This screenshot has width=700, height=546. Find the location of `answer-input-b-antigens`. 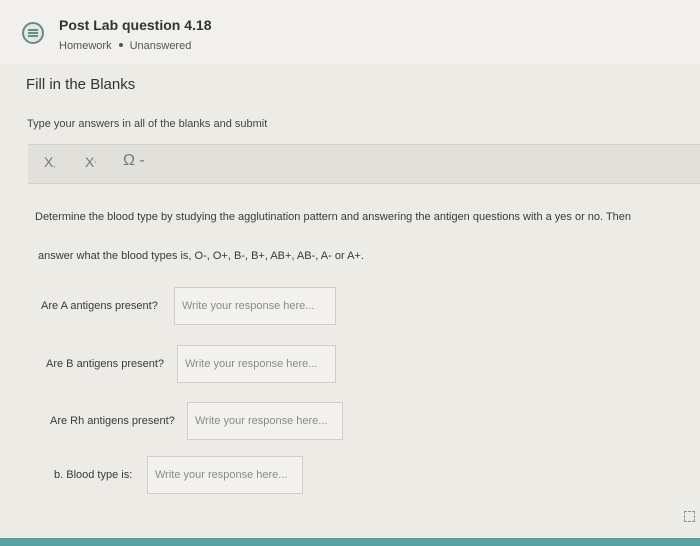

answer-input-b-antigens is located at coordinates (256, 364).